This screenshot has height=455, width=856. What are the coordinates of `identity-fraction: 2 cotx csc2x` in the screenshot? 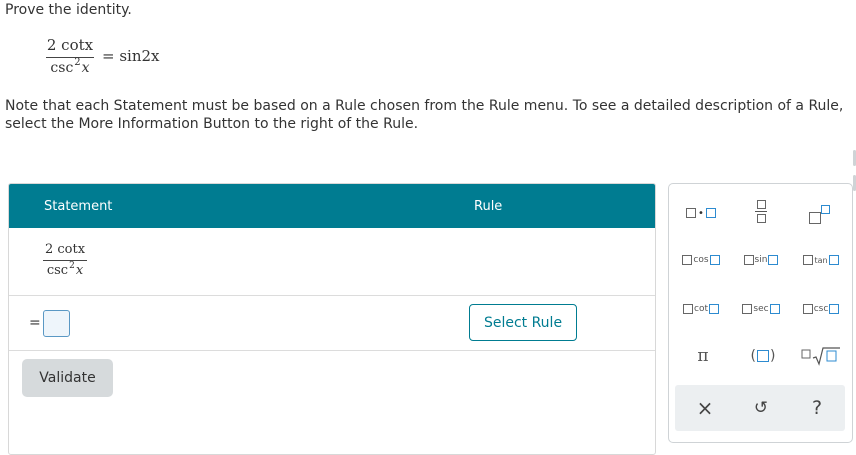 It's located at (70, 56).